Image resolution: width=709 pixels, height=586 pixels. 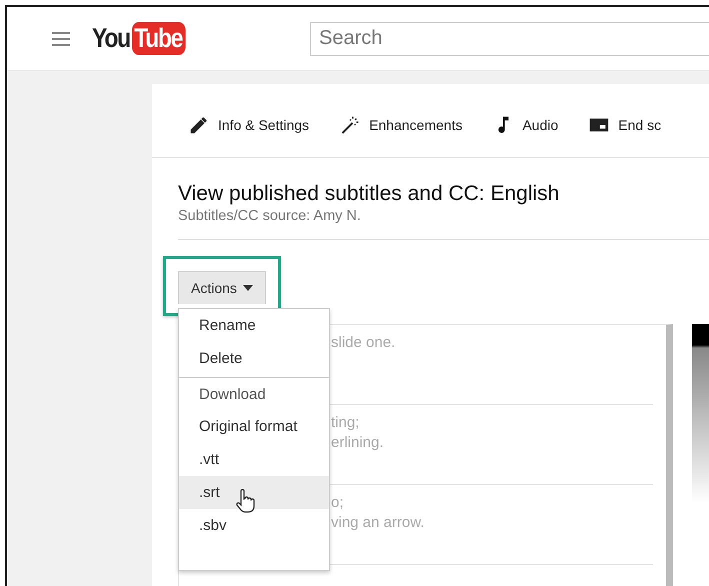 I want to click on tab: Audio, so click(x=525, y=125).